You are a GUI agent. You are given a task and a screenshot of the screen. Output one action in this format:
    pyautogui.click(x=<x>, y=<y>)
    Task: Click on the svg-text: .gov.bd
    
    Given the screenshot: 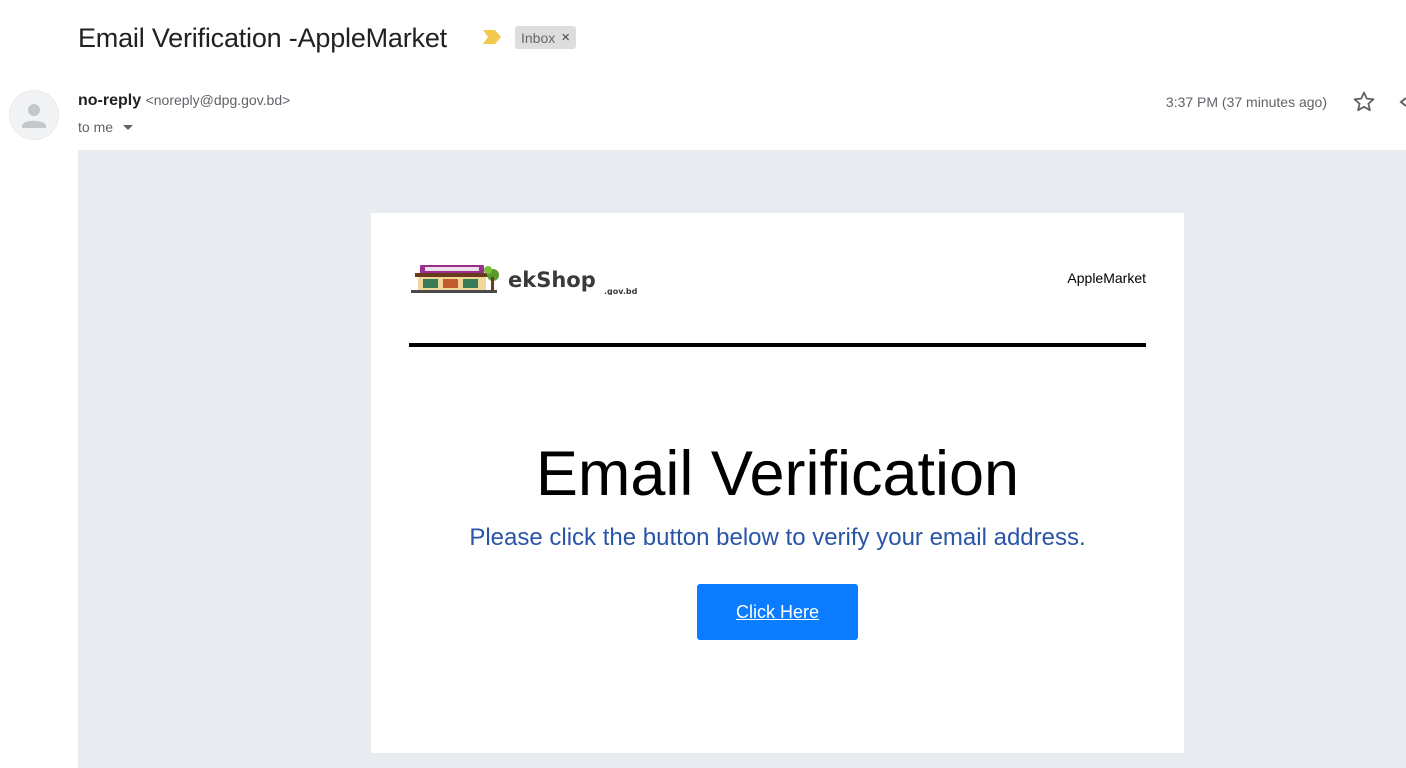 What is the action you would take?
    pyautogui.click(x=621, y=291)
    